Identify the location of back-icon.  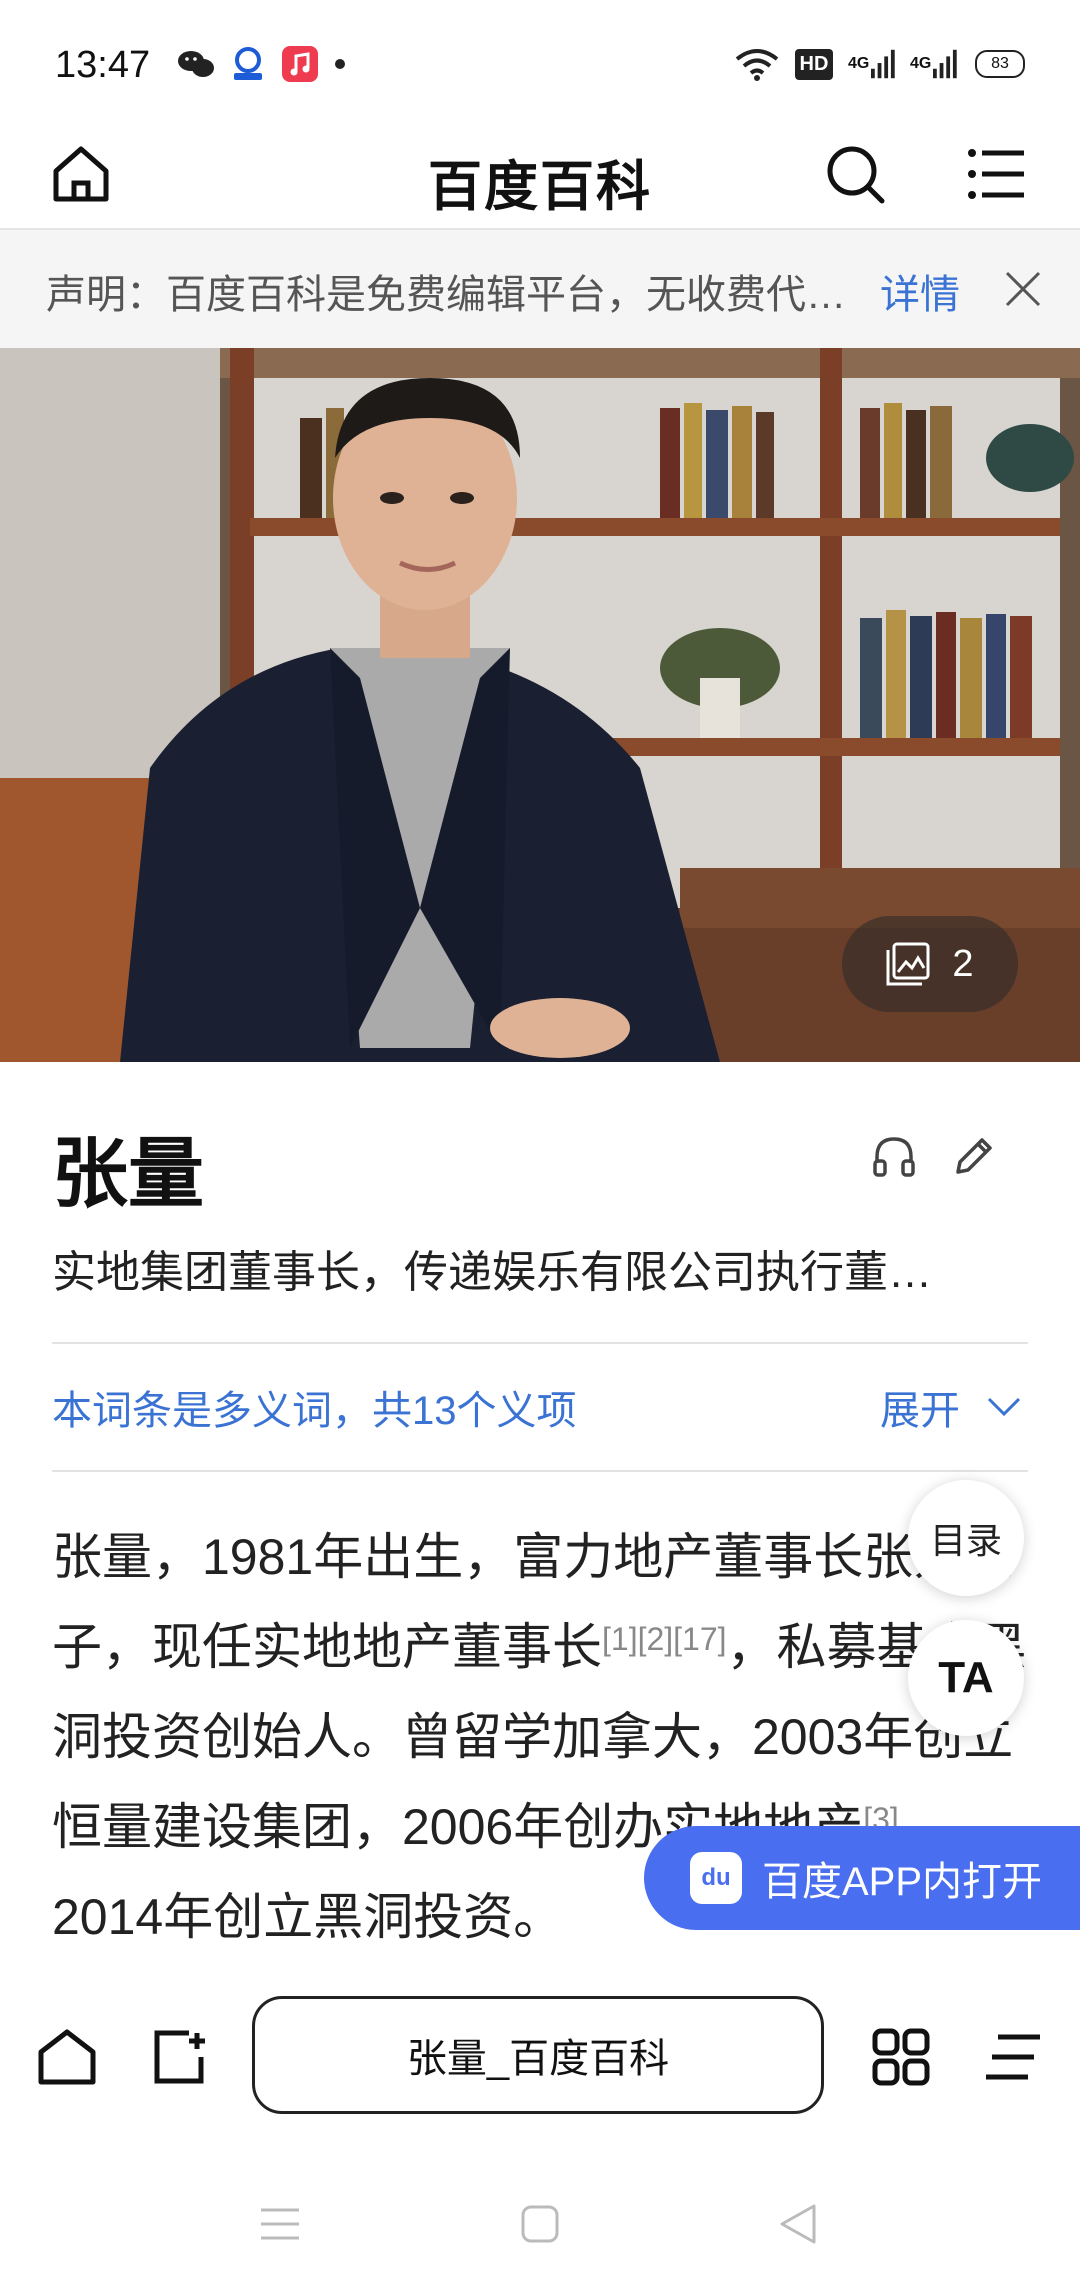
(798, 2224).